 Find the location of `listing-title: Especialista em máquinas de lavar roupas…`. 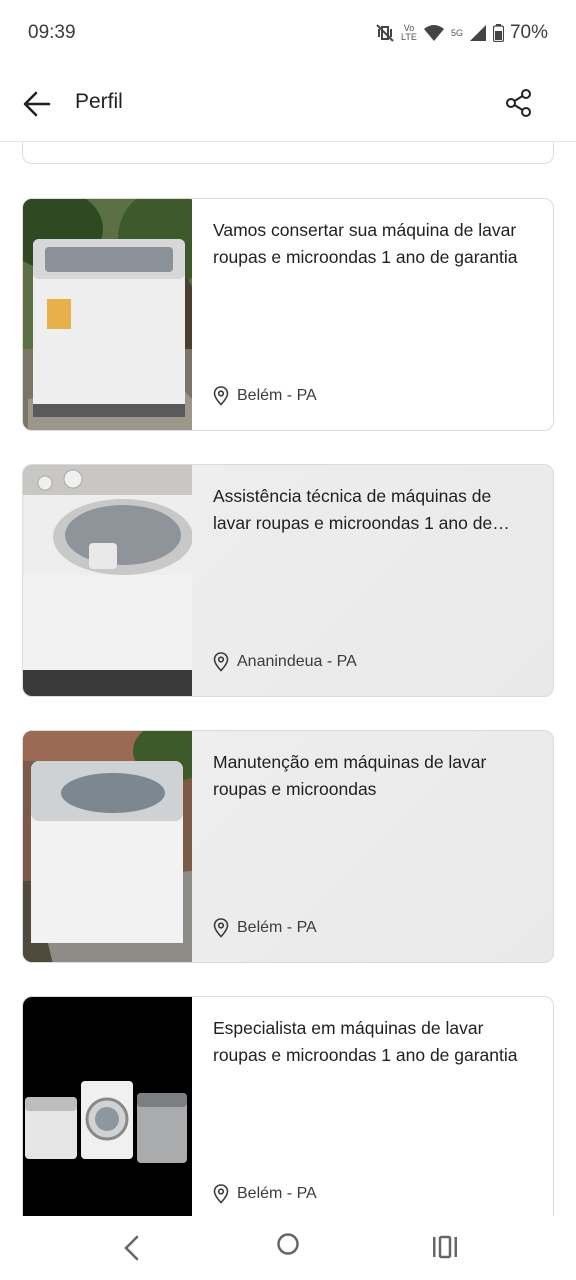

listing-title: Especialista em máquinas de lavar roupas… is located at coordinates (365, 1041).